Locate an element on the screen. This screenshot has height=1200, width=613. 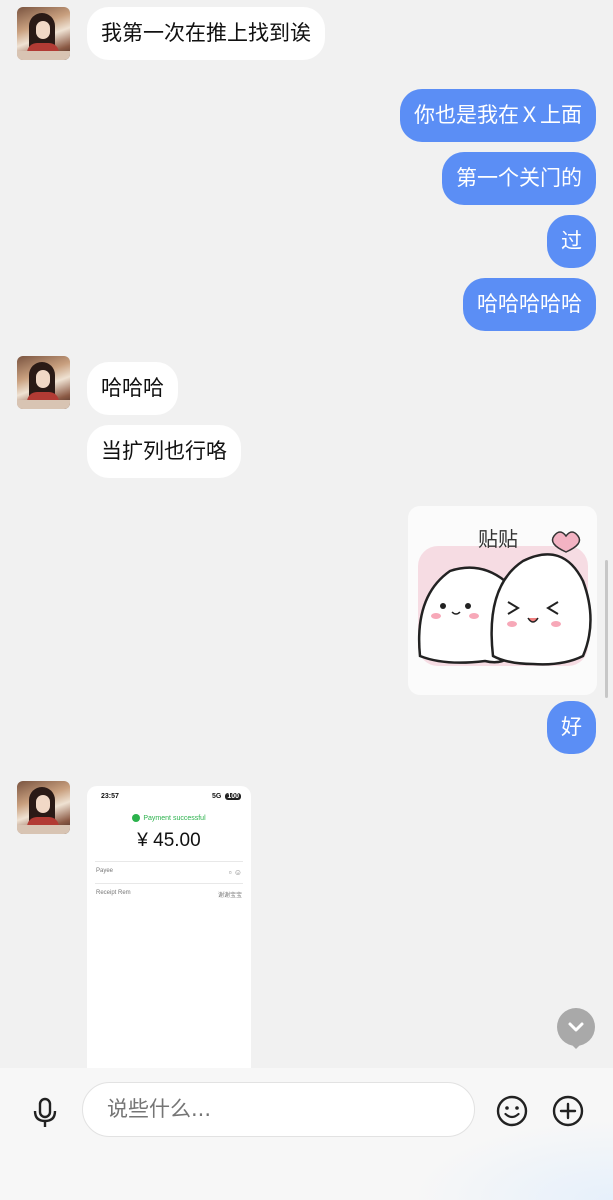
microphone-icon is located at coordinates (45, 1112).